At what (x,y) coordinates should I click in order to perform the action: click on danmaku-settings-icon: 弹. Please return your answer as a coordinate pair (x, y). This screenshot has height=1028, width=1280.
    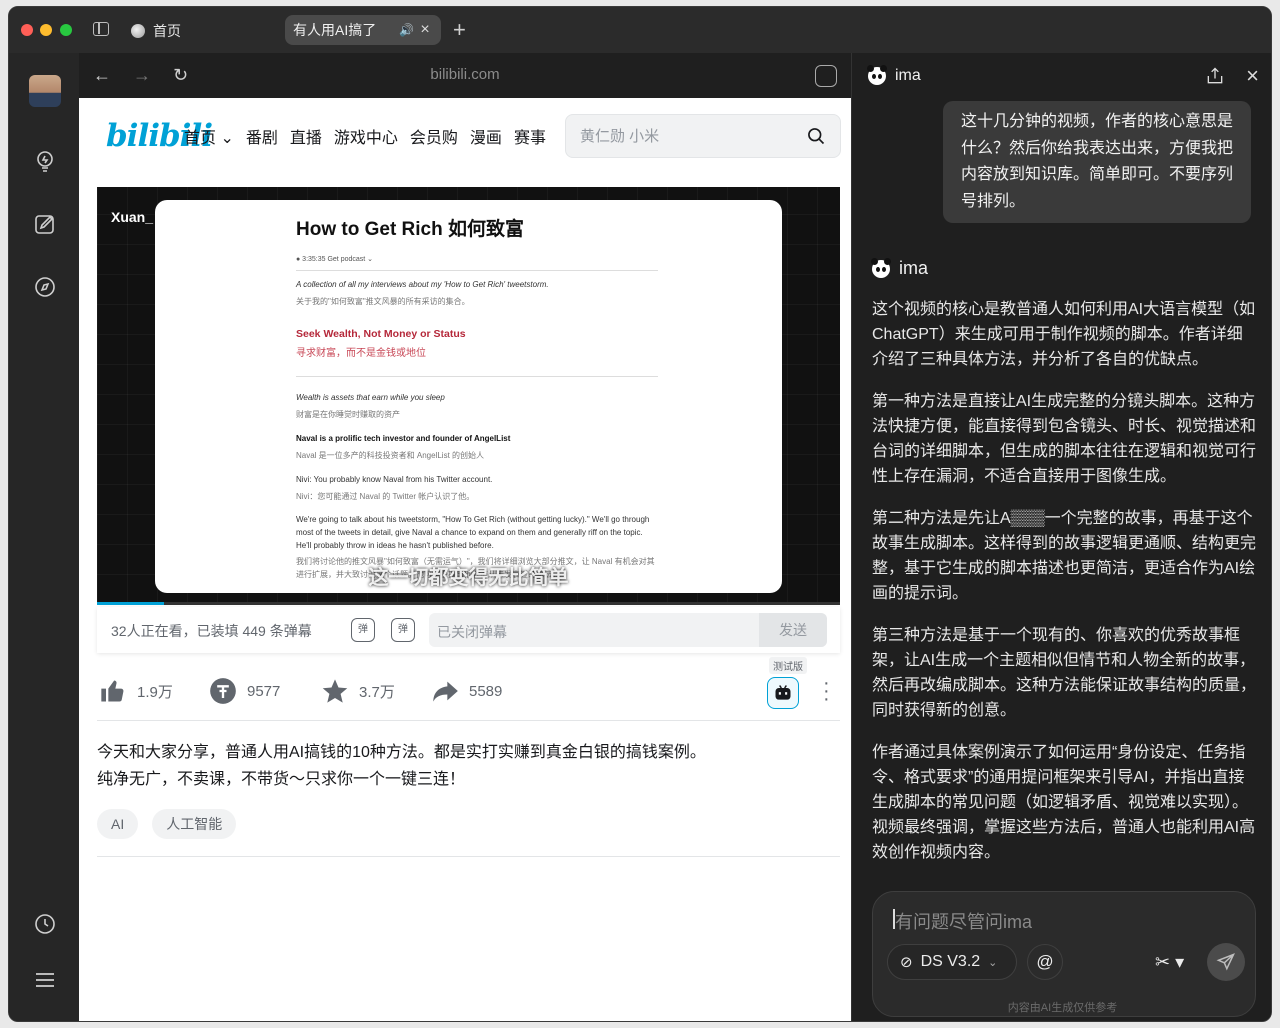
    Looking at the image, I should click on (403, 630).